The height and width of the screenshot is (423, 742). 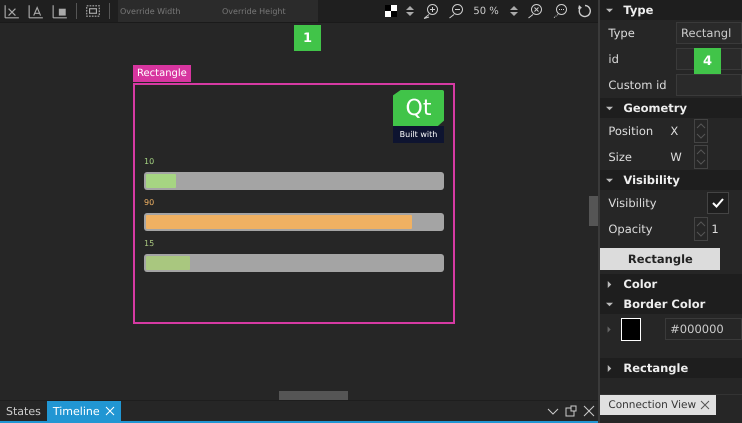 I want to click on property-label: id, so click(x=614, y=59).